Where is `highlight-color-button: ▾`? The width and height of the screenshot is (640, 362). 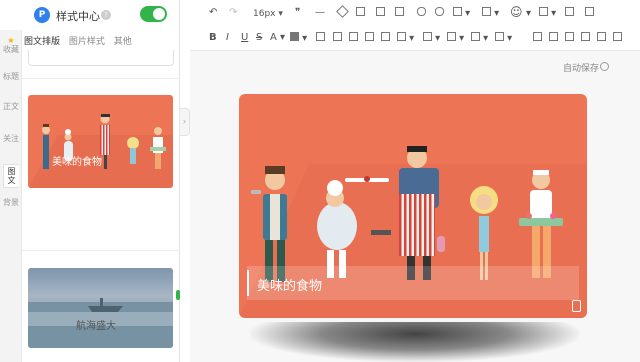 highlight-color-button: ▾ is located at coordinates (298, 39).